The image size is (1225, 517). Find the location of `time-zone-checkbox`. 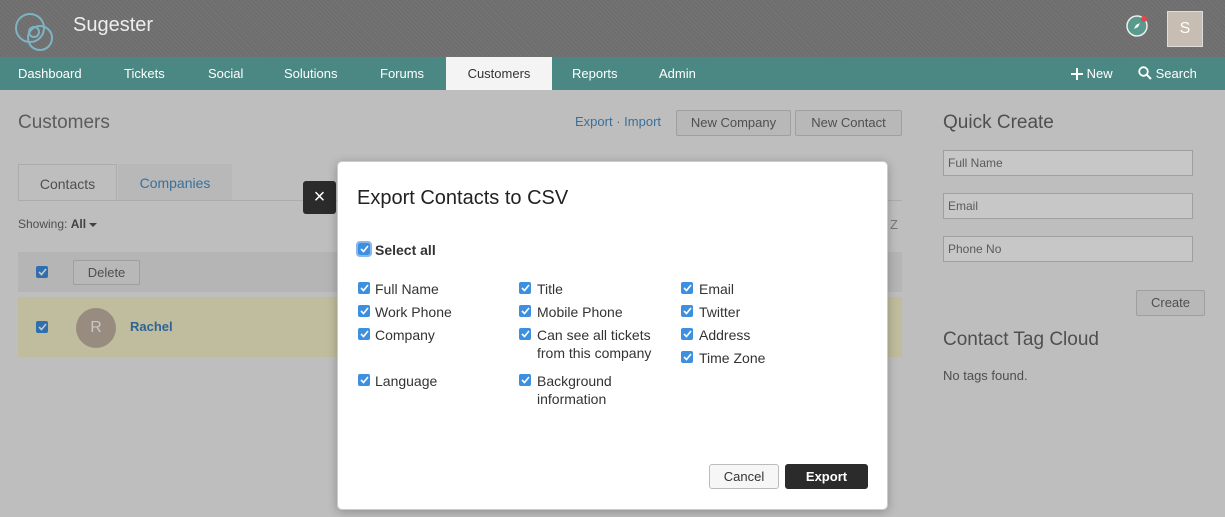

time-zone-checkbox is located at coordinates (687, 357).